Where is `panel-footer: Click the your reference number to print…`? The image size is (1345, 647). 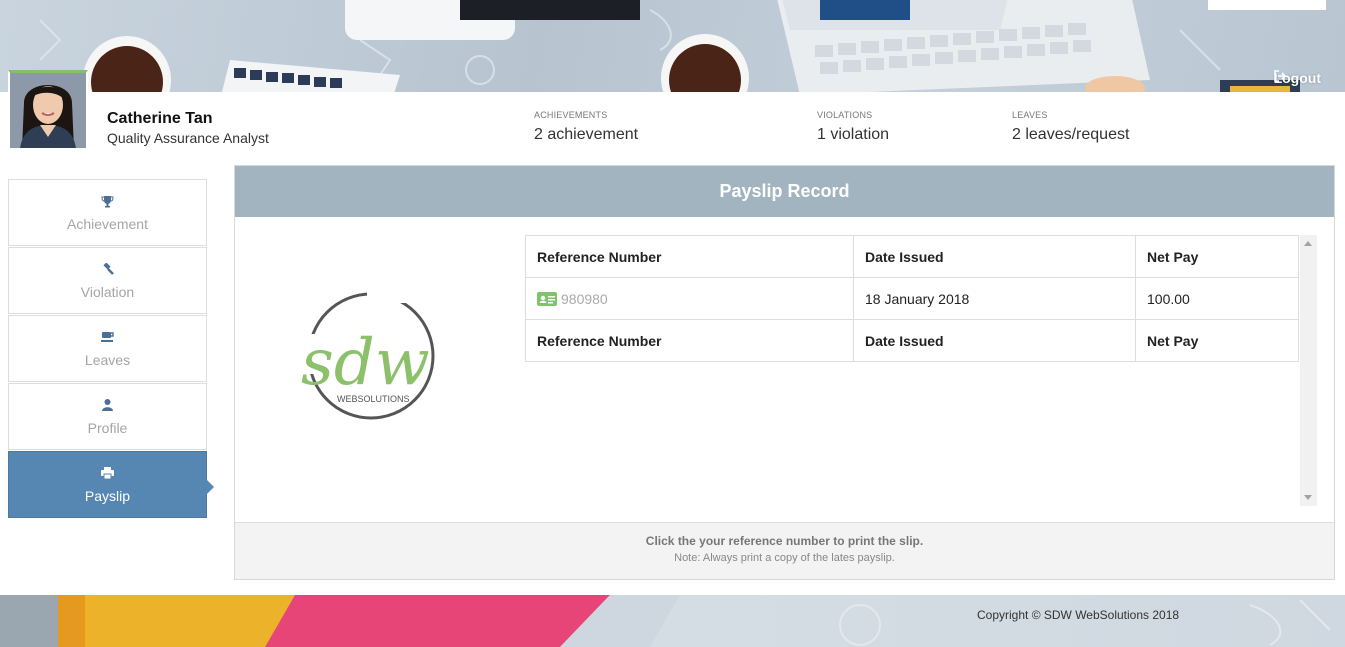
panel-footer: Click the your reference number to print… is located at coordinates (784, 550).